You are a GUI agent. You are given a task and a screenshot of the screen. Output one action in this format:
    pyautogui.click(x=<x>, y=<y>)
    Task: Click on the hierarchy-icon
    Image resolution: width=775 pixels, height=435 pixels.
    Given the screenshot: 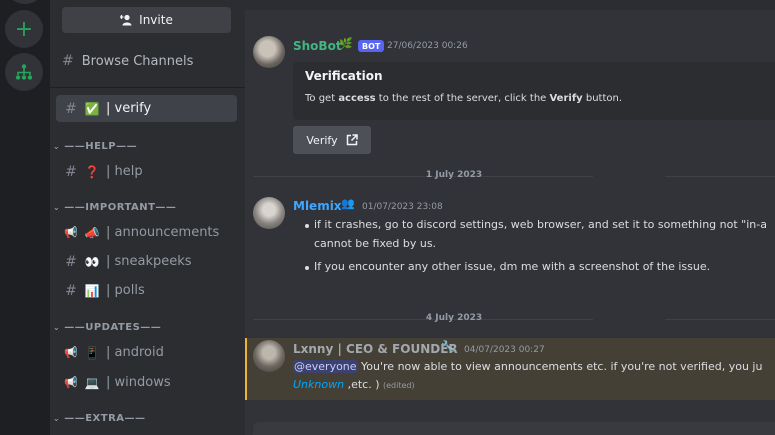 What is the action you would take?
    pyautogui.click(x=24, y=72)
    